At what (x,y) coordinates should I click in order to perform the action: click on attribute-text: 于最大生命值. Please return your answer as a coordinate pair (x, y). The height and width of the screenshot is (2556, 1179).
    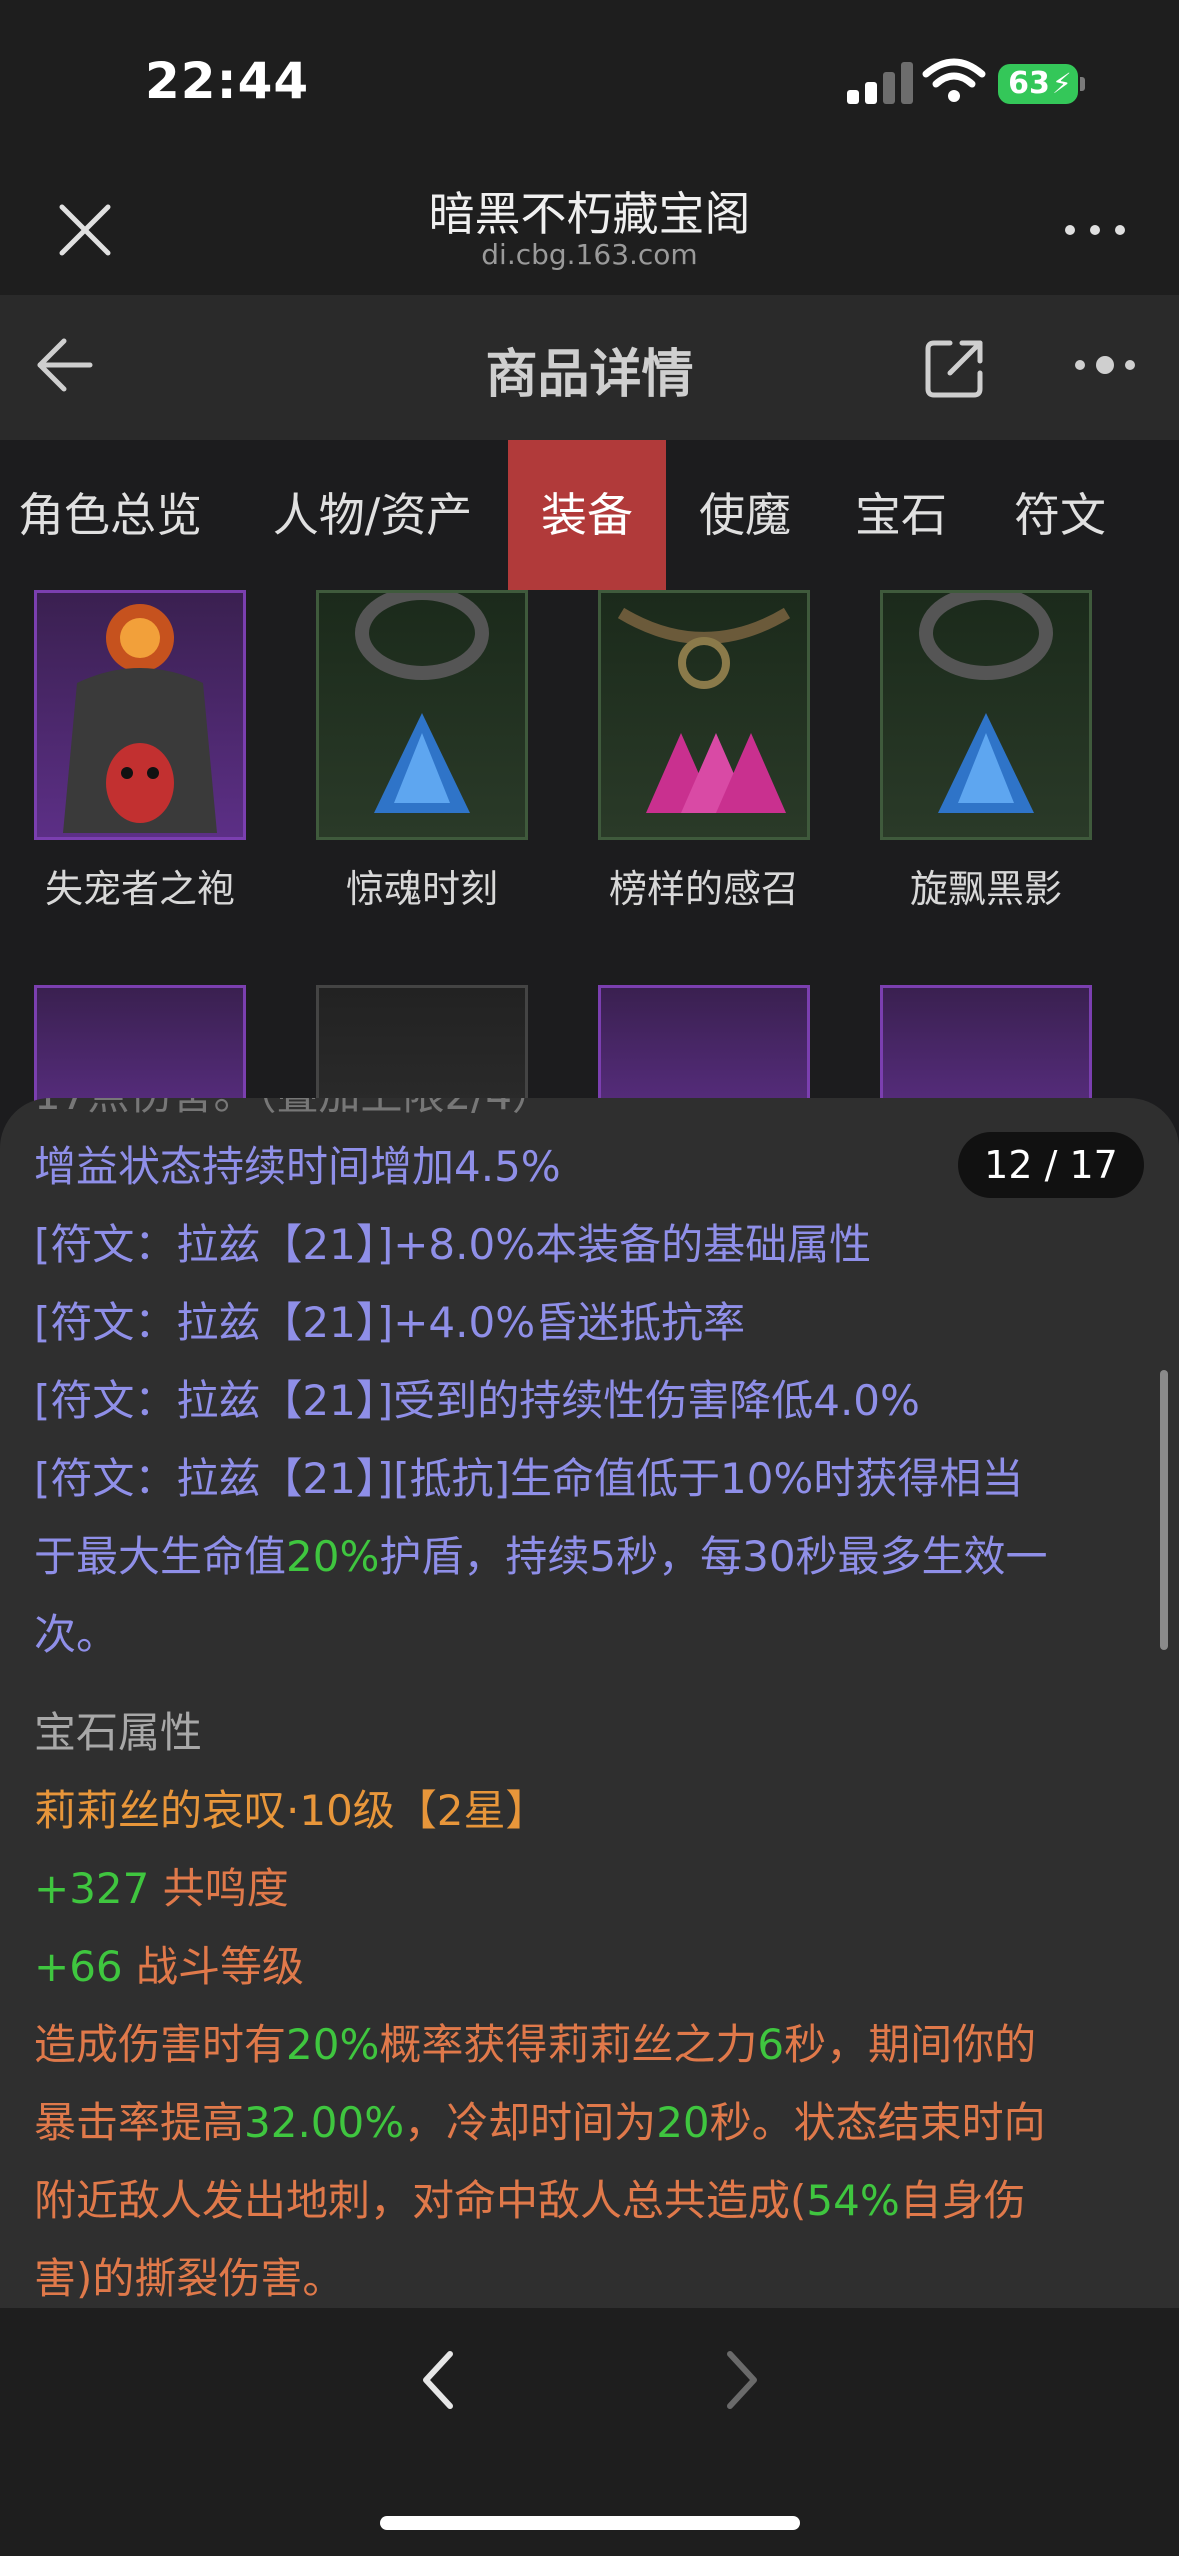
    Looking at the image, I should click on (160, 1556).